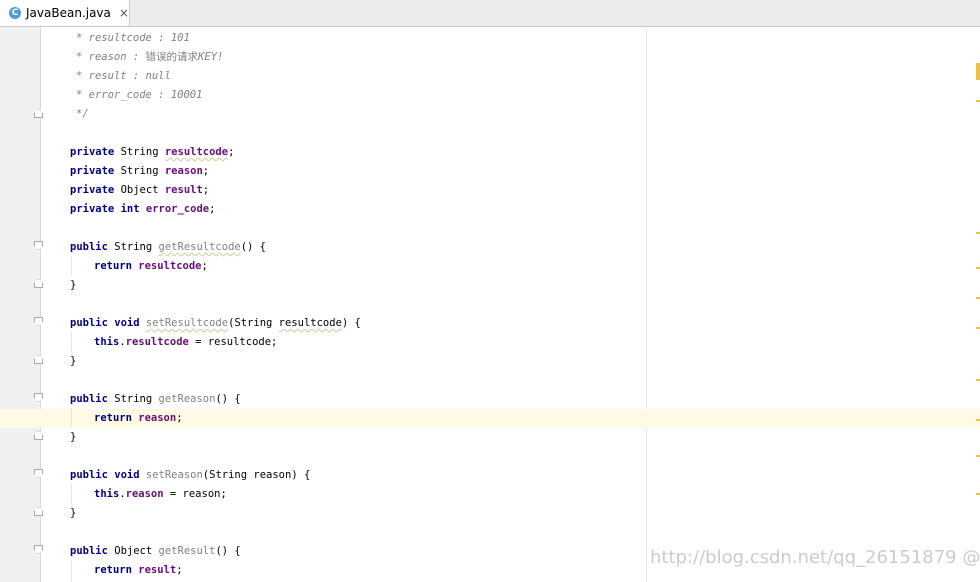  Describe the element at coordinates (646, 304) in the screenshot. I see `right-margin-guide` at that location.